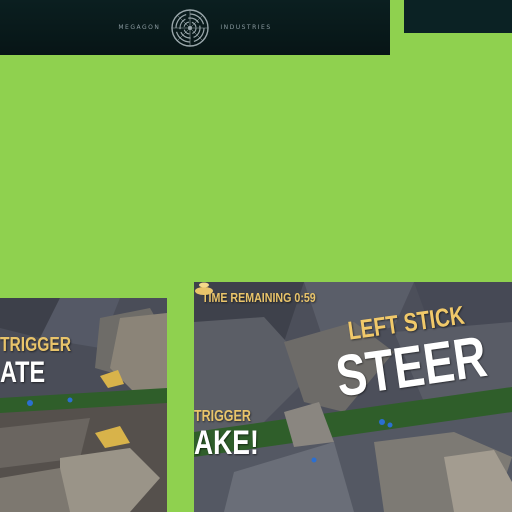  Describe the element at coordinates (36, 345) in the screenshot. I see `left-trigger-label: TRIGGER` at that location.